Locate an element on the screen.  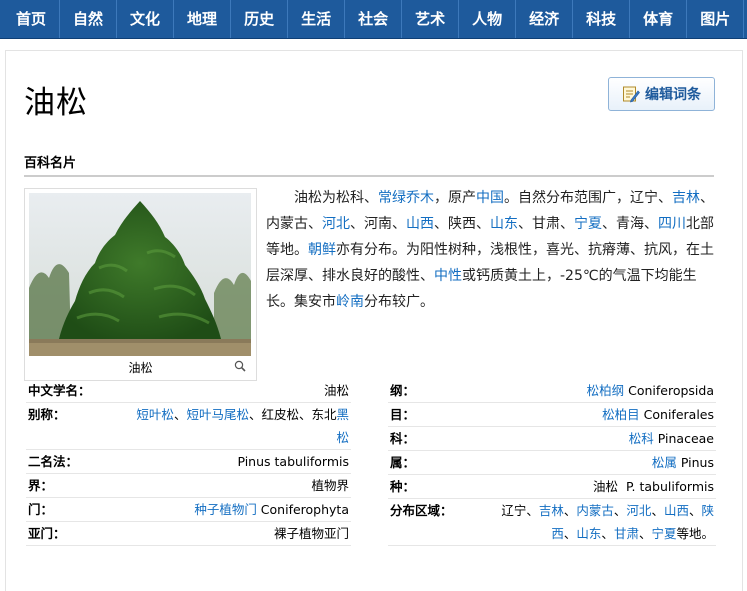
info-key: 分布区域： is located at coordinates (421, 510).